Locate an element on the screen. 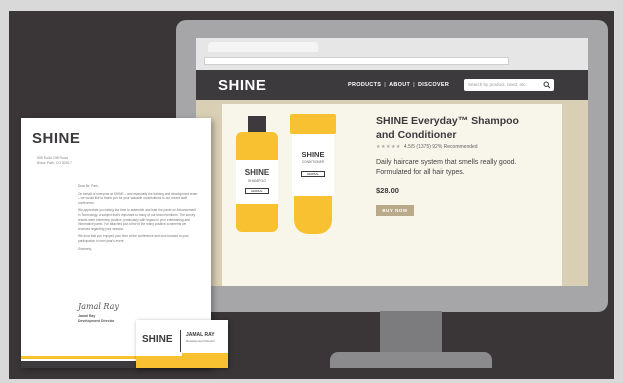 Image resolution: width=623 pixels, height=383 pixels. monitor-stand-base is located at coordinates (411, 360).